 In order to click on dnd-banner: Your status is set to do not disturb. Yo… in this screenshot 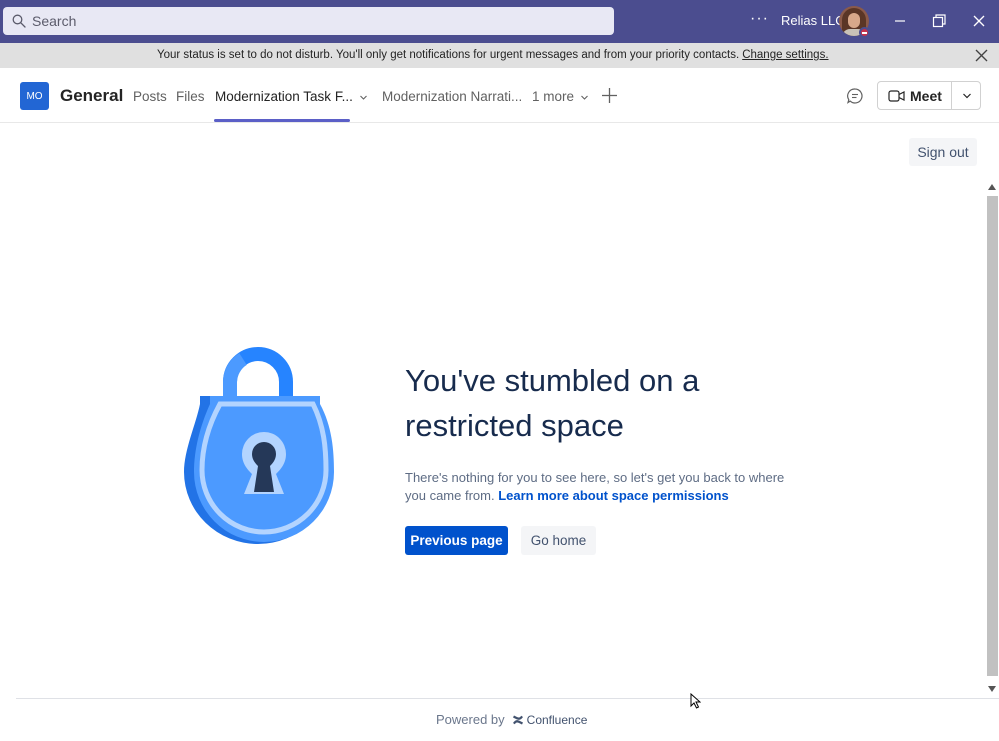, I will do `click(499, 55)`.